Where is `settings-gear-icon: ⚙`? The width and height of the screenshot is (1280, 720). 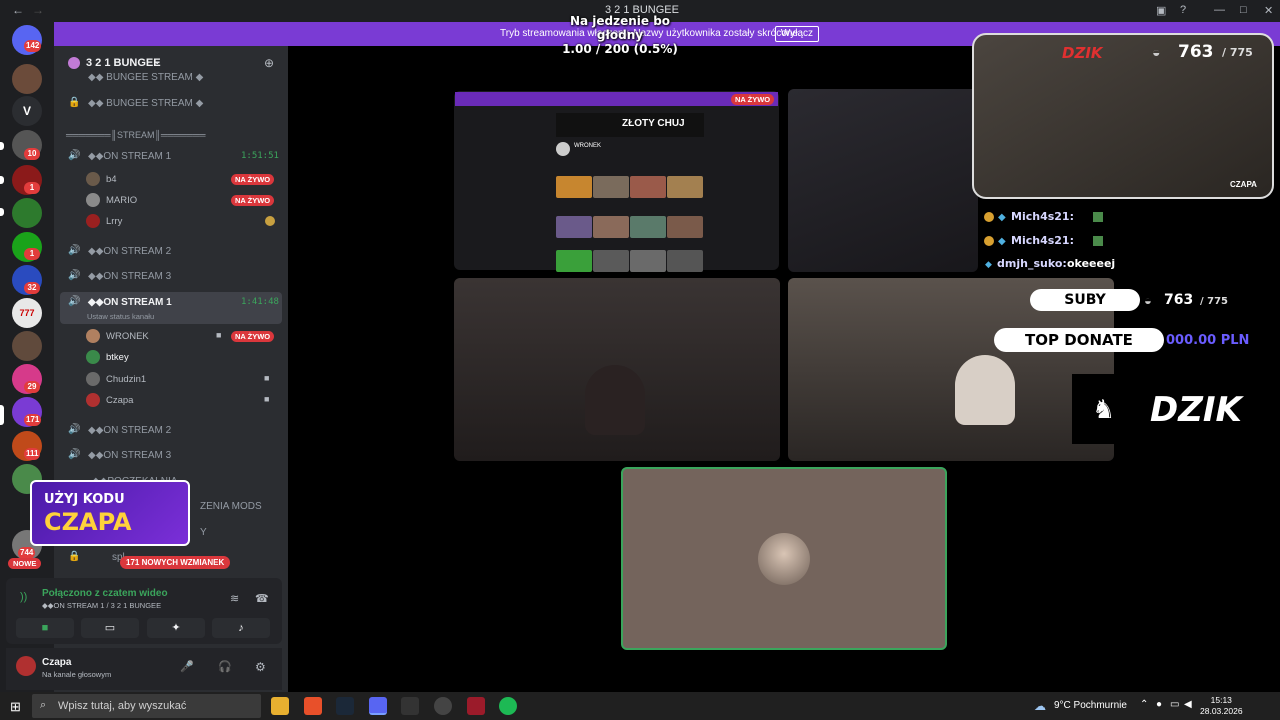
settings-gear-icon: ⚙ is located at coordinates (260, 667).